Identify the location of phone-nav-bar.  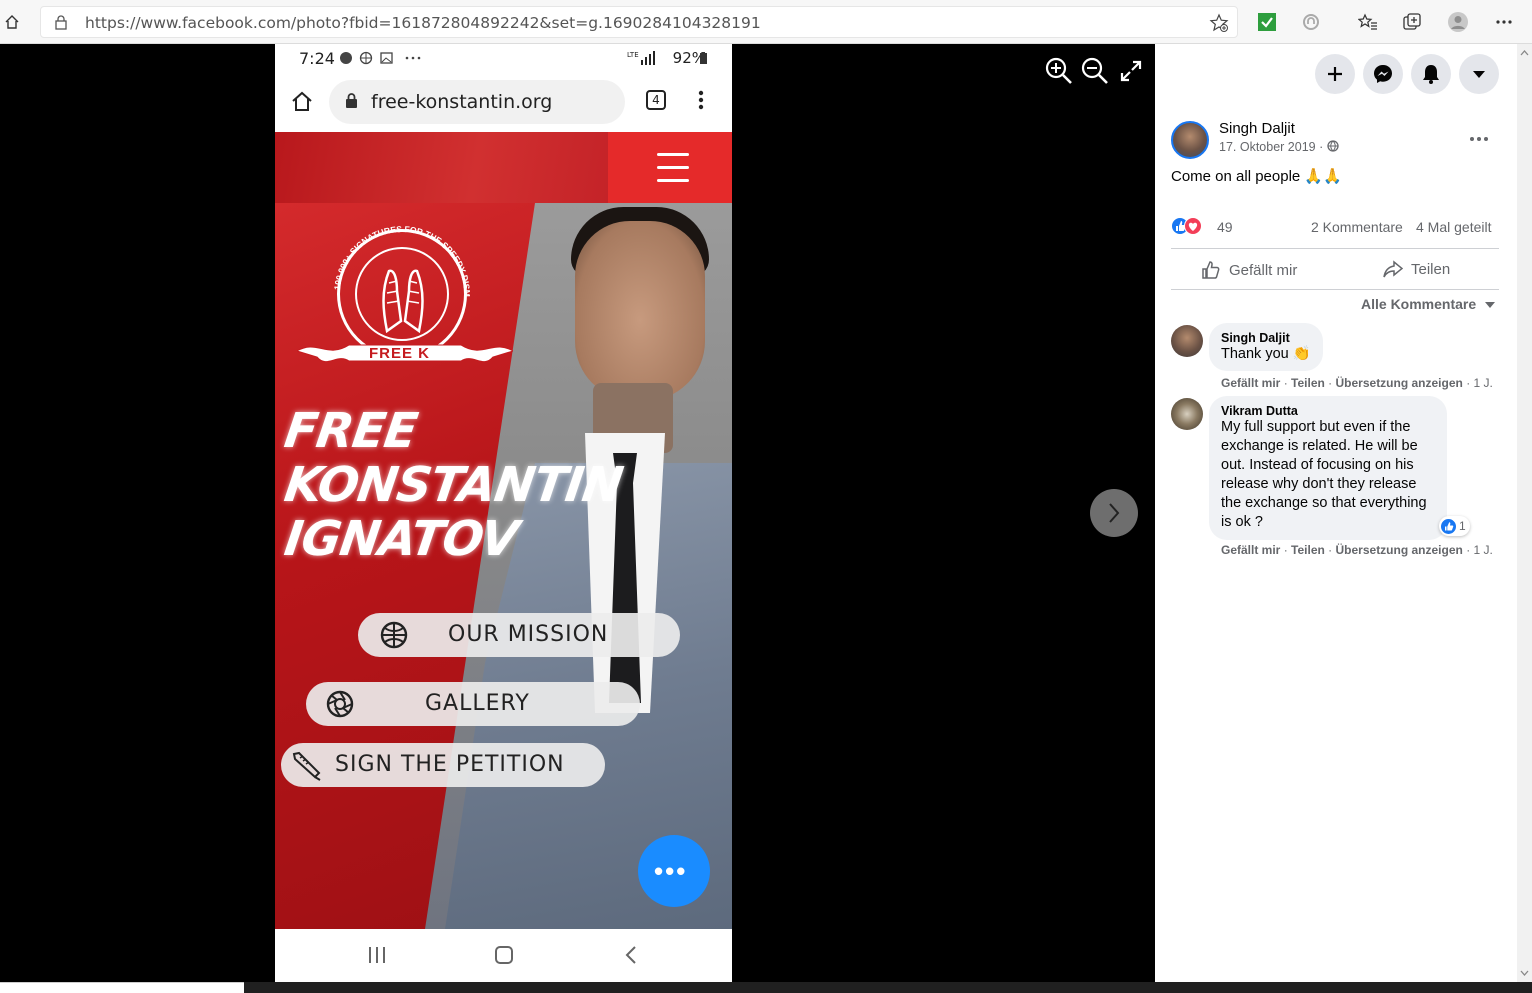
(503, 955).